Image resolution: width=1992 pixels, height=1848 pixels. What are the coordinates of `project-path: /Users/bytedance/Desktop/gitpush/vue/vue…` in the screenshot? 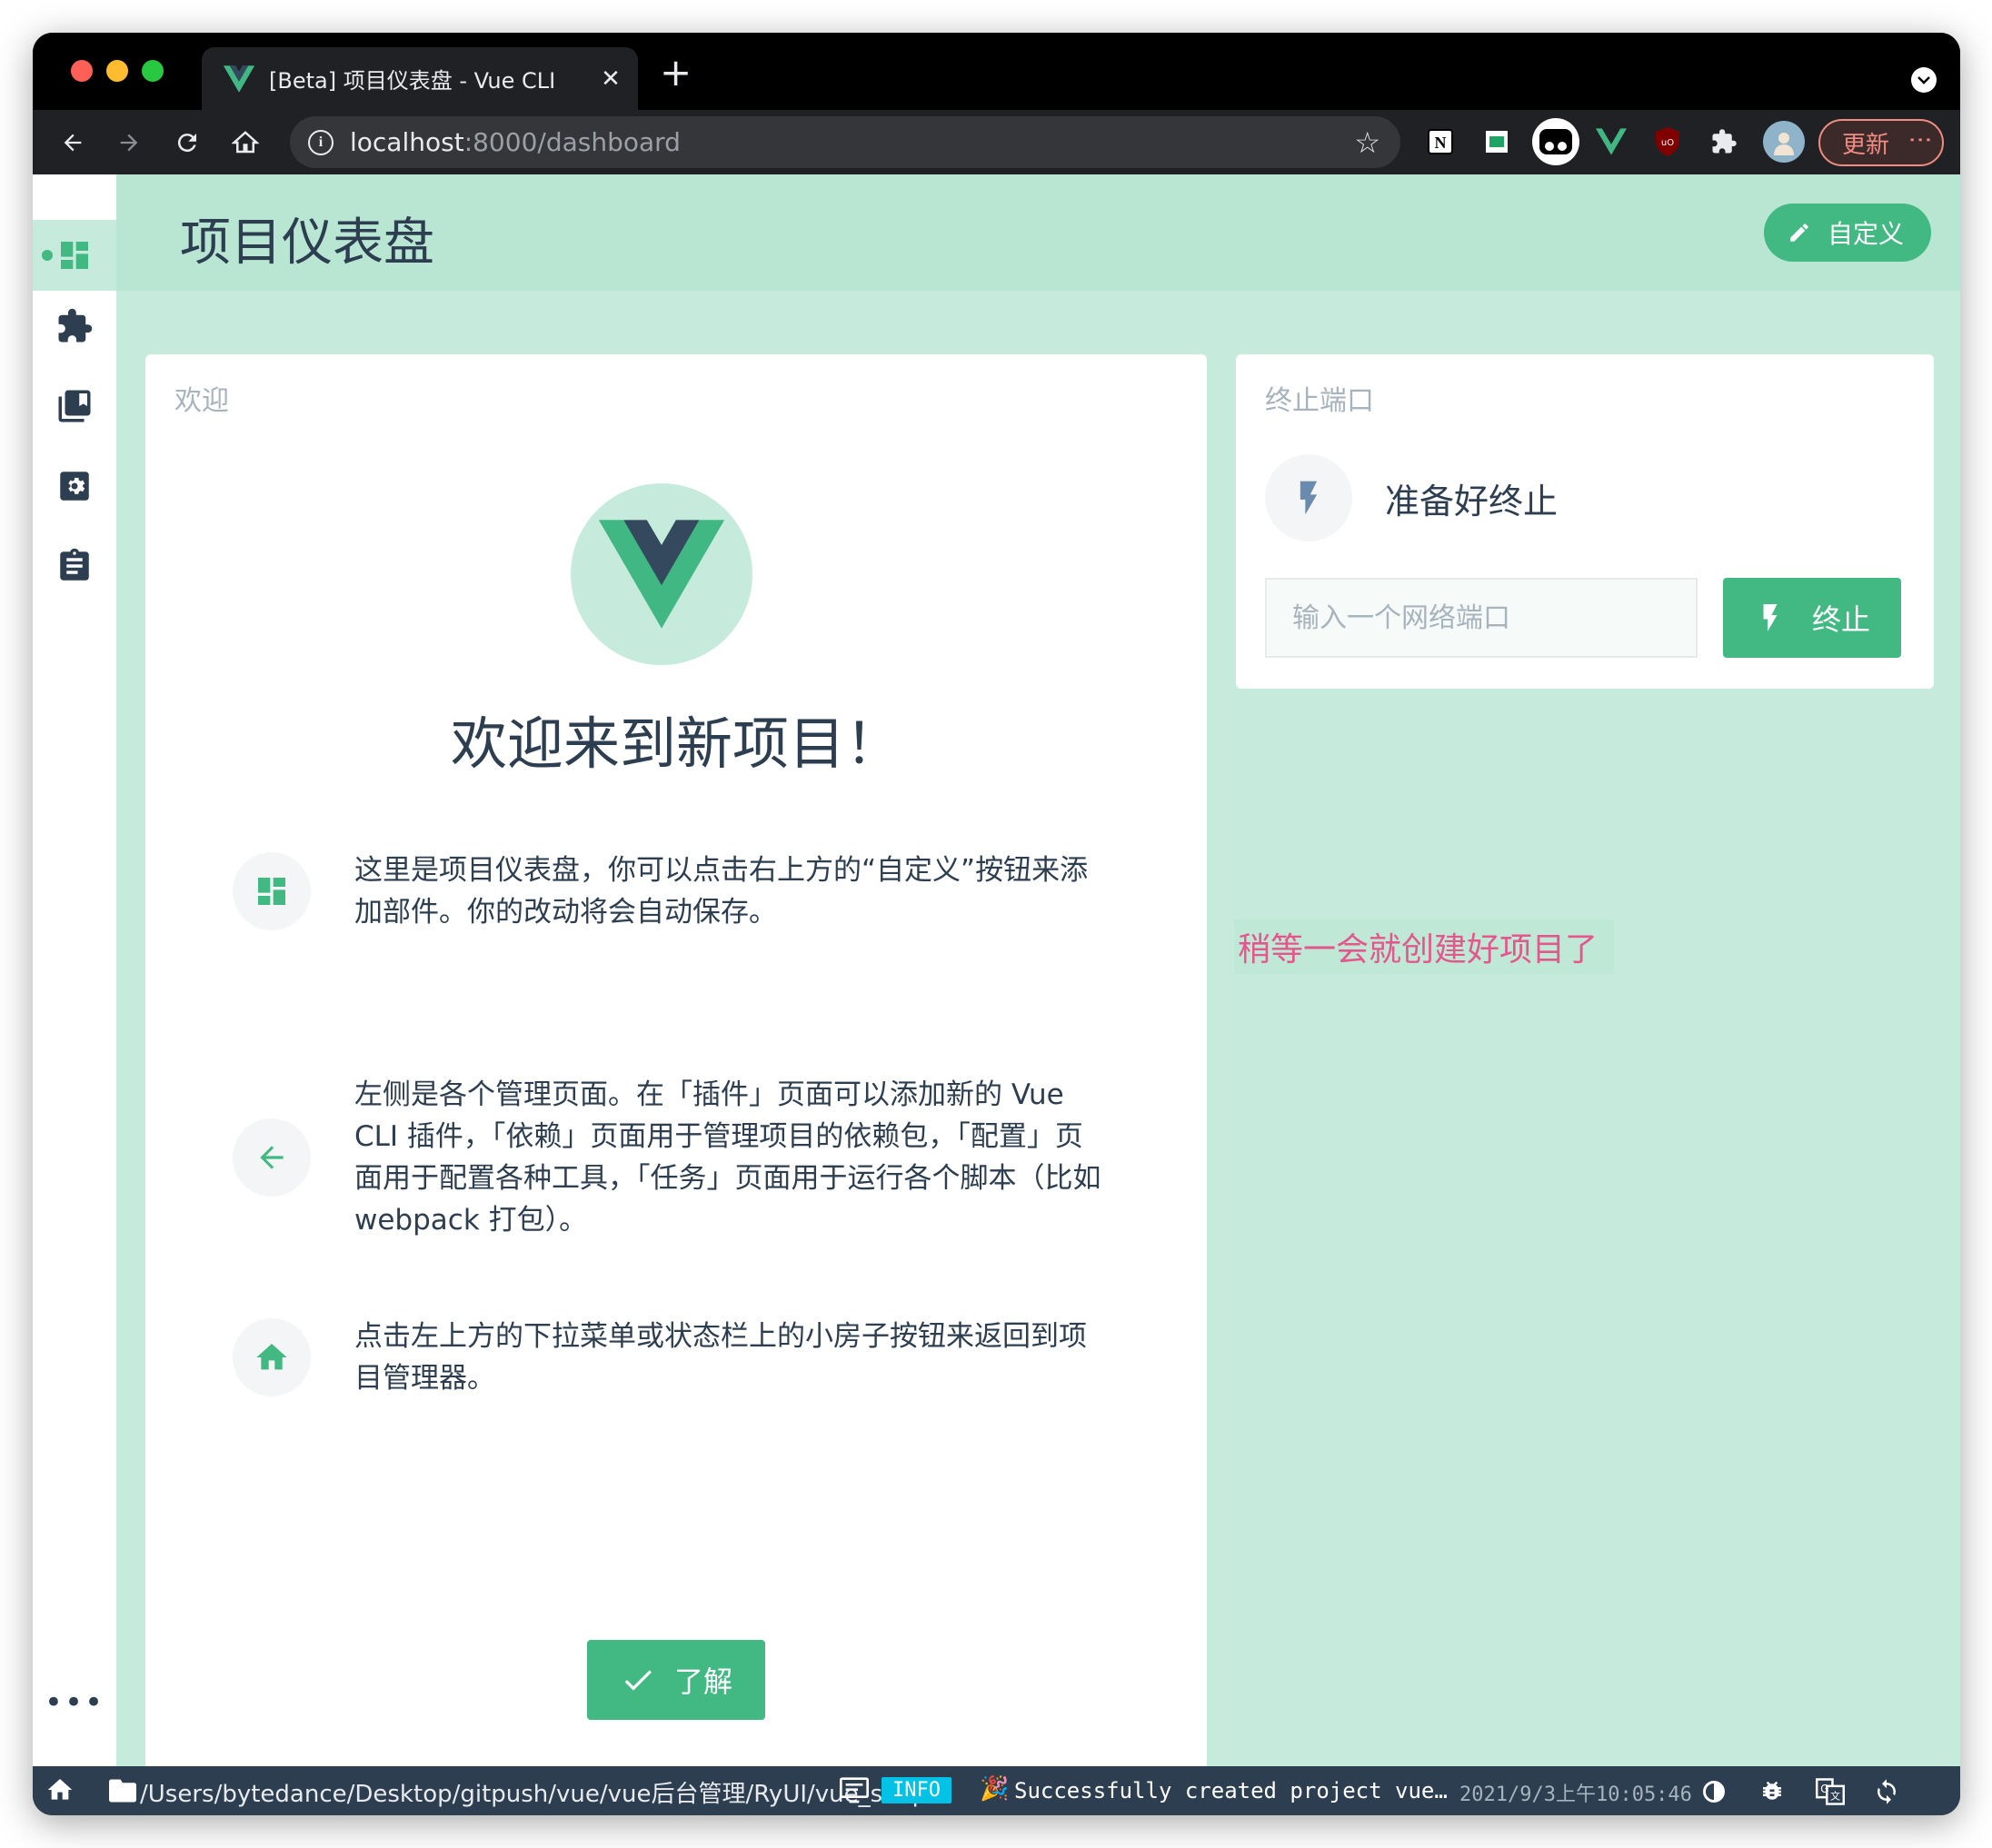 It's located at (533, 1792).